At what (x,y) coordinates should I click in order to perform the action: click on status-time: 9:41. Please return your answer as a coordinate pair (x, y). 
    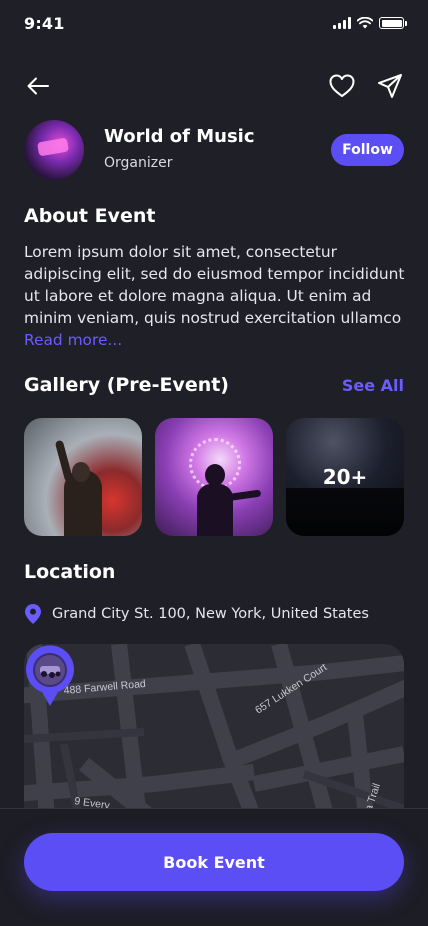
    Looking at the image, I should click on (44, 23).